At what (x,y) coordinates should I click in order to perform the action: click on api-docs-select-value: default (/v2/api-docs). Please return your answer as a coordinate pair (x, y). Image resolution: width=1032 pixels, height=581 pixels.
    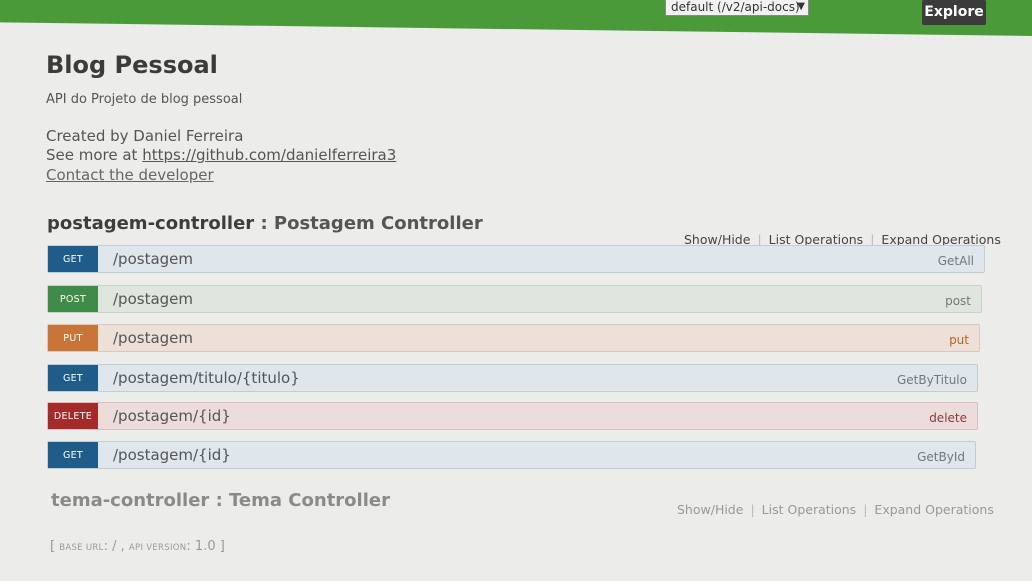
    Looking at the image, I should click on (735, 7).